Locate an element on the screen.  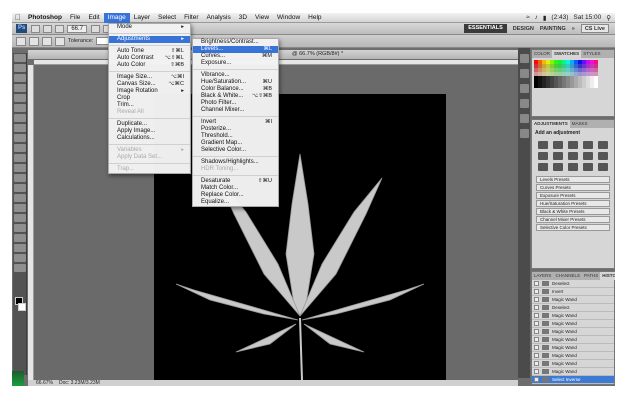
menu-image: Image is located at coordinates (116, 18).